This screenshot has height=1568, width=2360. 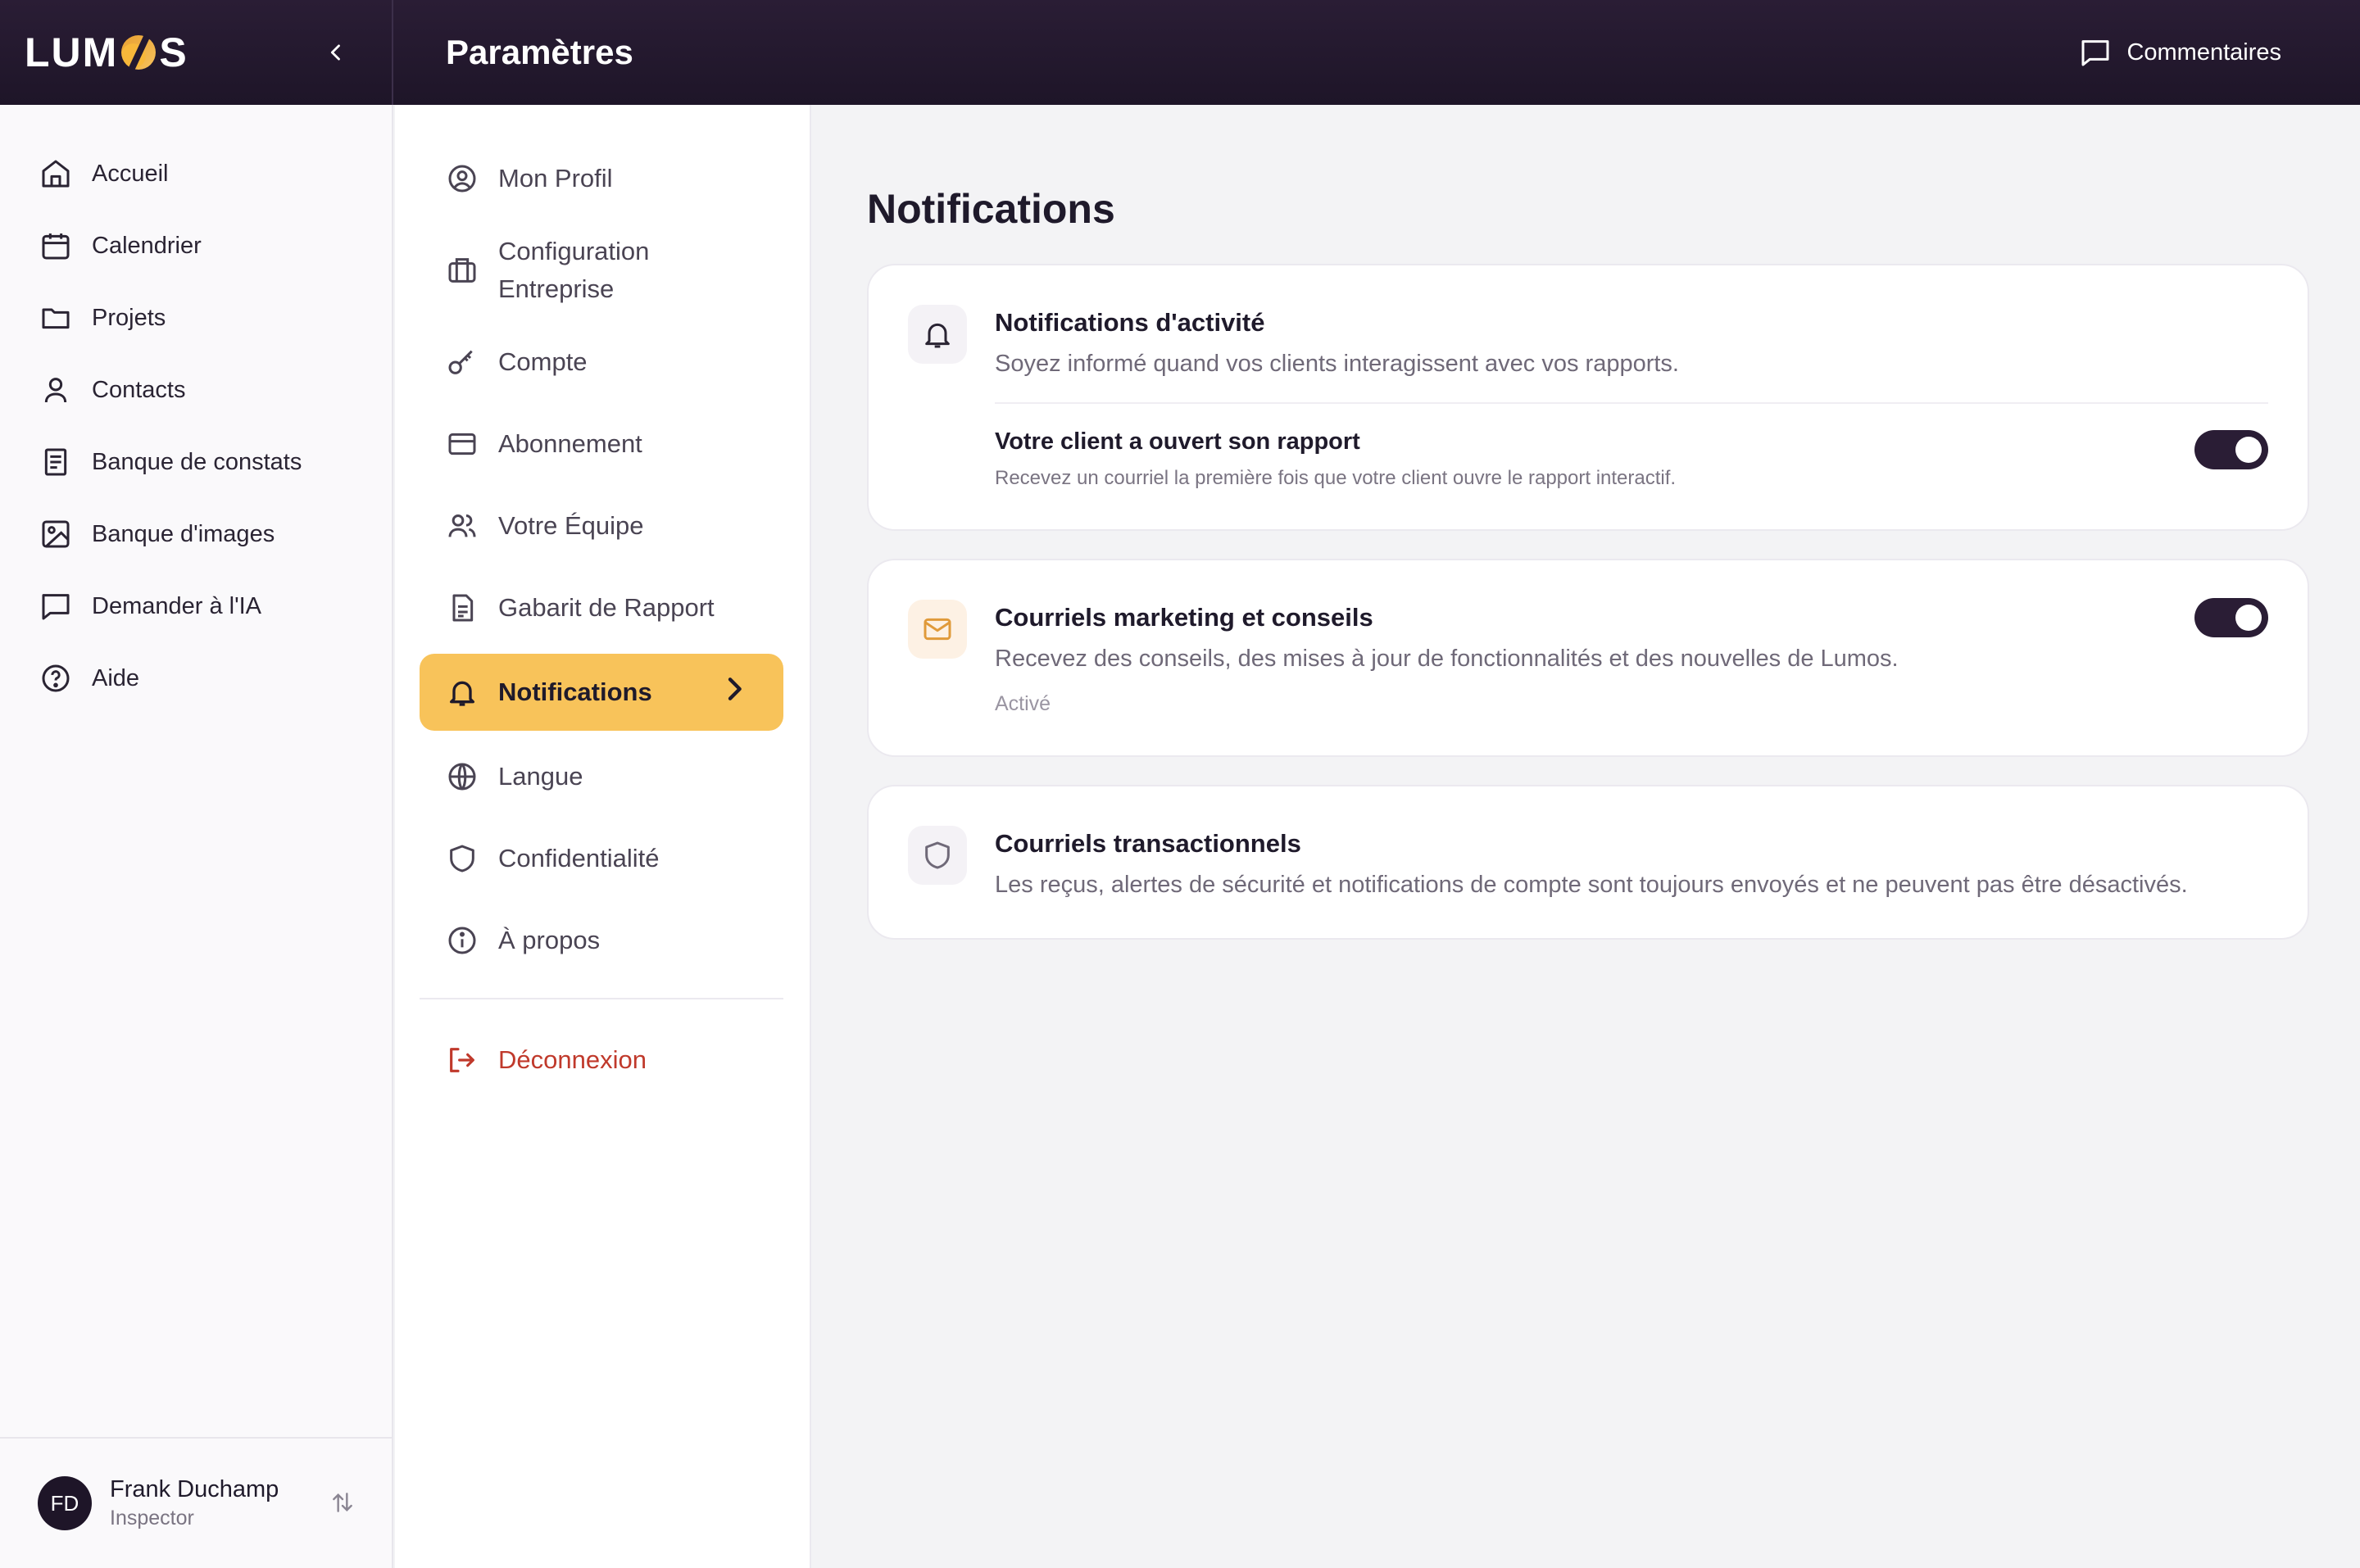 I want to click on bell-icon, so click(x=937, y=335).